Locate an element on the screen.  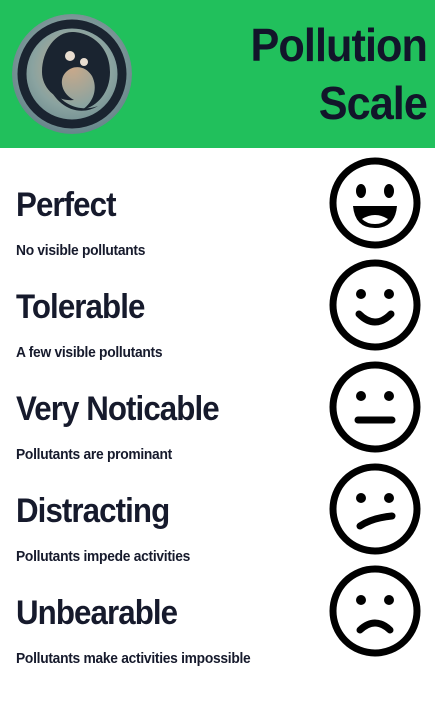
level-name: Distracting is located at coordinates (93, 511).